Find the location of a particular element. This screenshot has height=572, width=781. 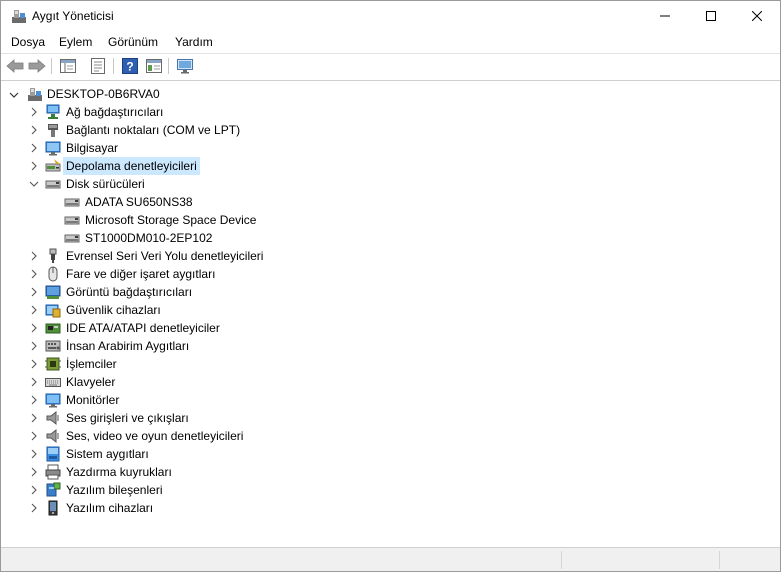

sound-video-icon is located at coordinates (52, 436).